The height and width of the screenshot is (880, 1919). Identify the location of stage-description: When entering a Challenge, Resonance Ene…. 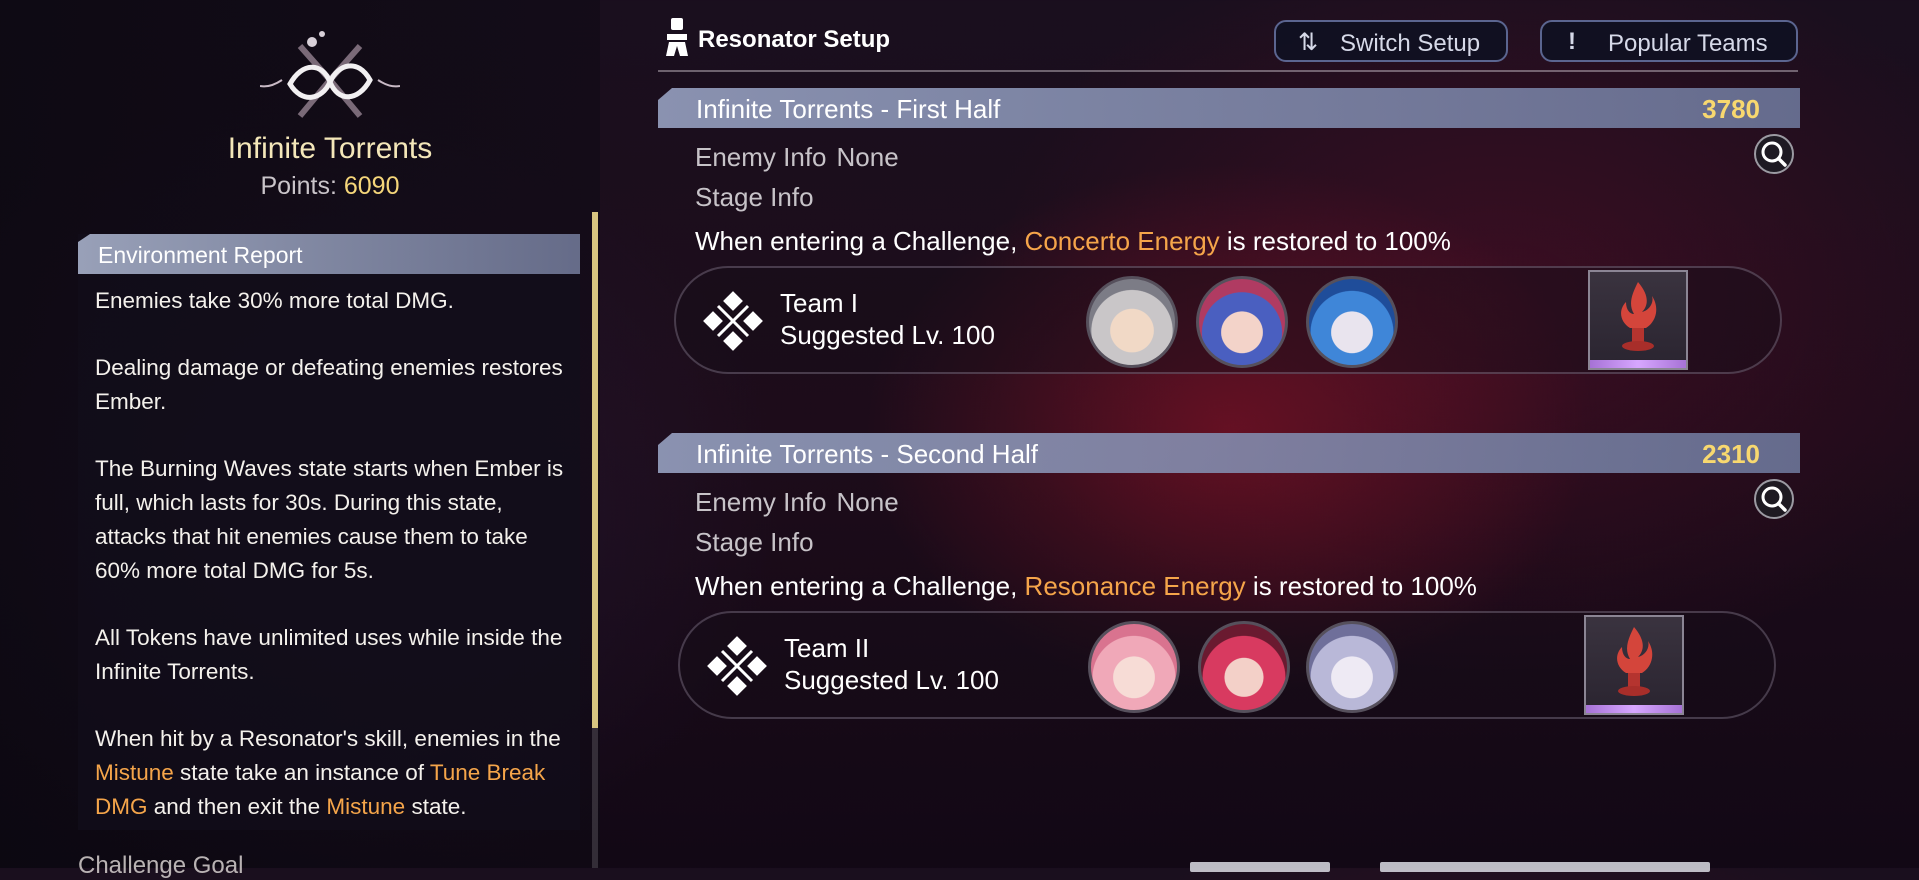
(1086, 586).